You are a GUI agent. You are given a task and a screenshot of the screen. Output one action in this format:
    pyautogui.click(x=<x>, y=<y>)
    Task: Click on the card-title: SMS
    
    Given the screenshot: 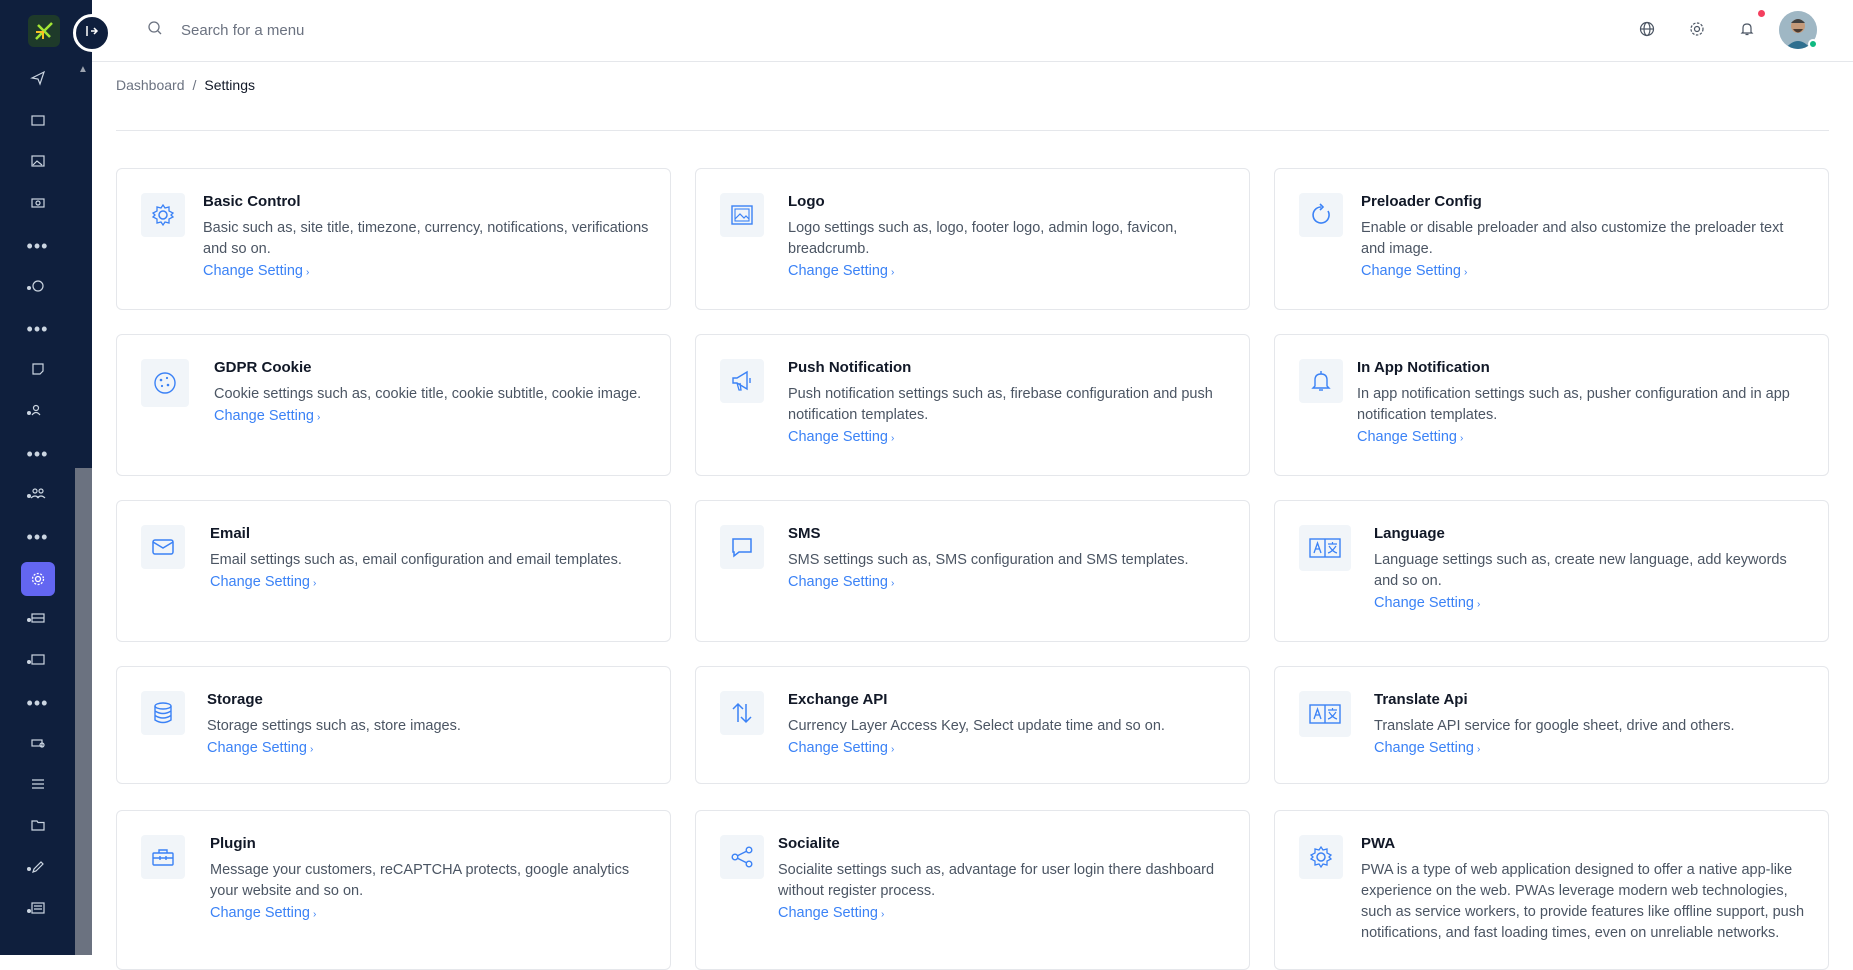 What is the action you would take?
    pyautogui.click(x=804, y=533)
    